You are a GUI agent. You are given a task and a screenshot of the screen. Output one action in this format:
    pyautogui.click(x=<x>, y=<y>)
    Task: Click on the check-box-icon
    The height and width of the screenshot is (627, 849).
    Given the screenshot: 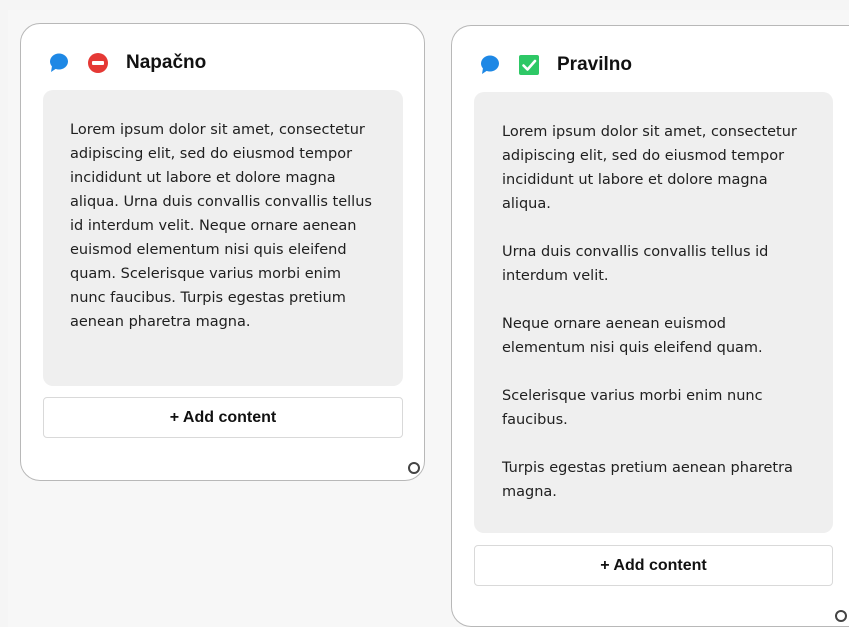 What is the action you would take?
    pyautogui.click(x=529, y=65)
    